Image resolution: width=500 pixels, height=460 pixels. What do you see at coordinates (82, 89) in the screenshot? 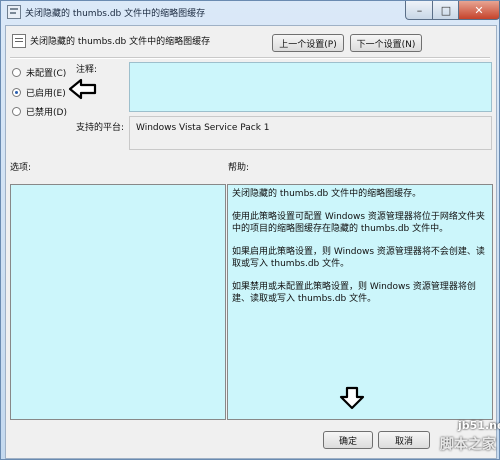
I see `left-arrow-icon` at bounding box center [82, 89].